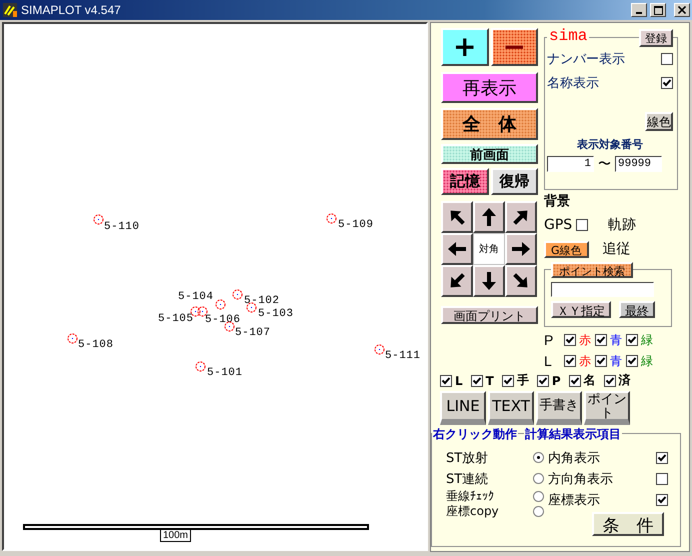 The image size is (692, 556). Describe the element at coordinates (489, 315) in the screenshot. I see `print-screen-button: 画面プリント` at that location.